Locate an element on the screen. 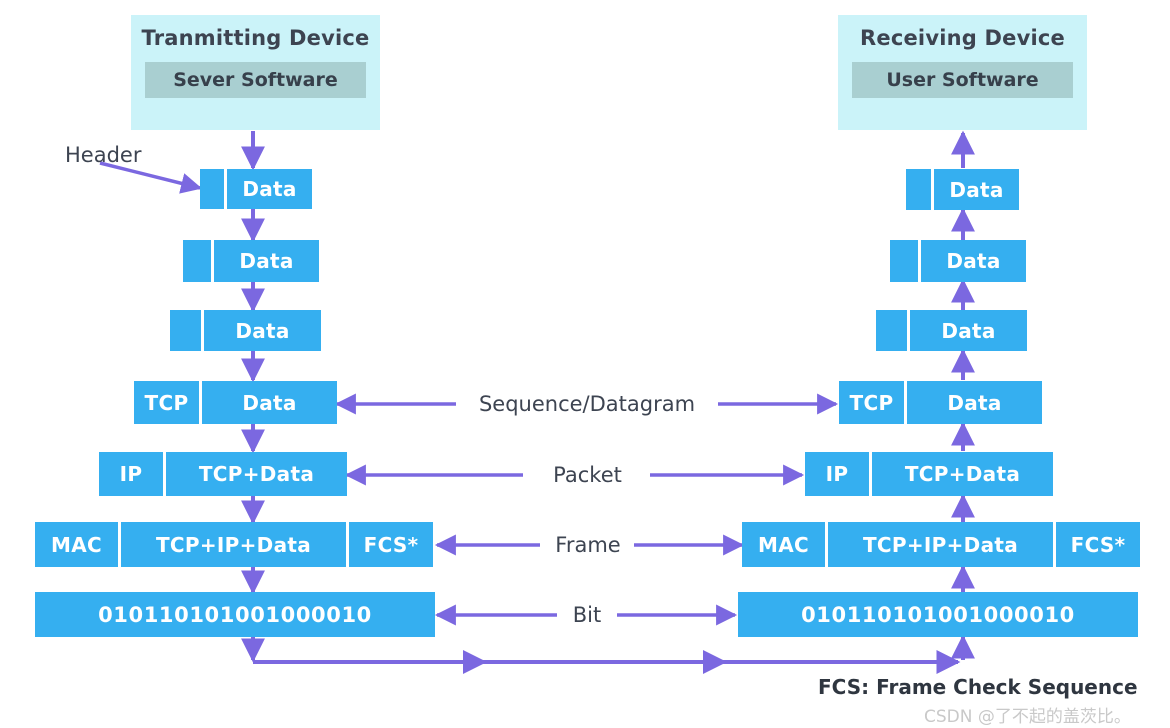 This screenshot has width=1170, height=728. left-row3-data-cell: Data is located at coordinates (262, 330).